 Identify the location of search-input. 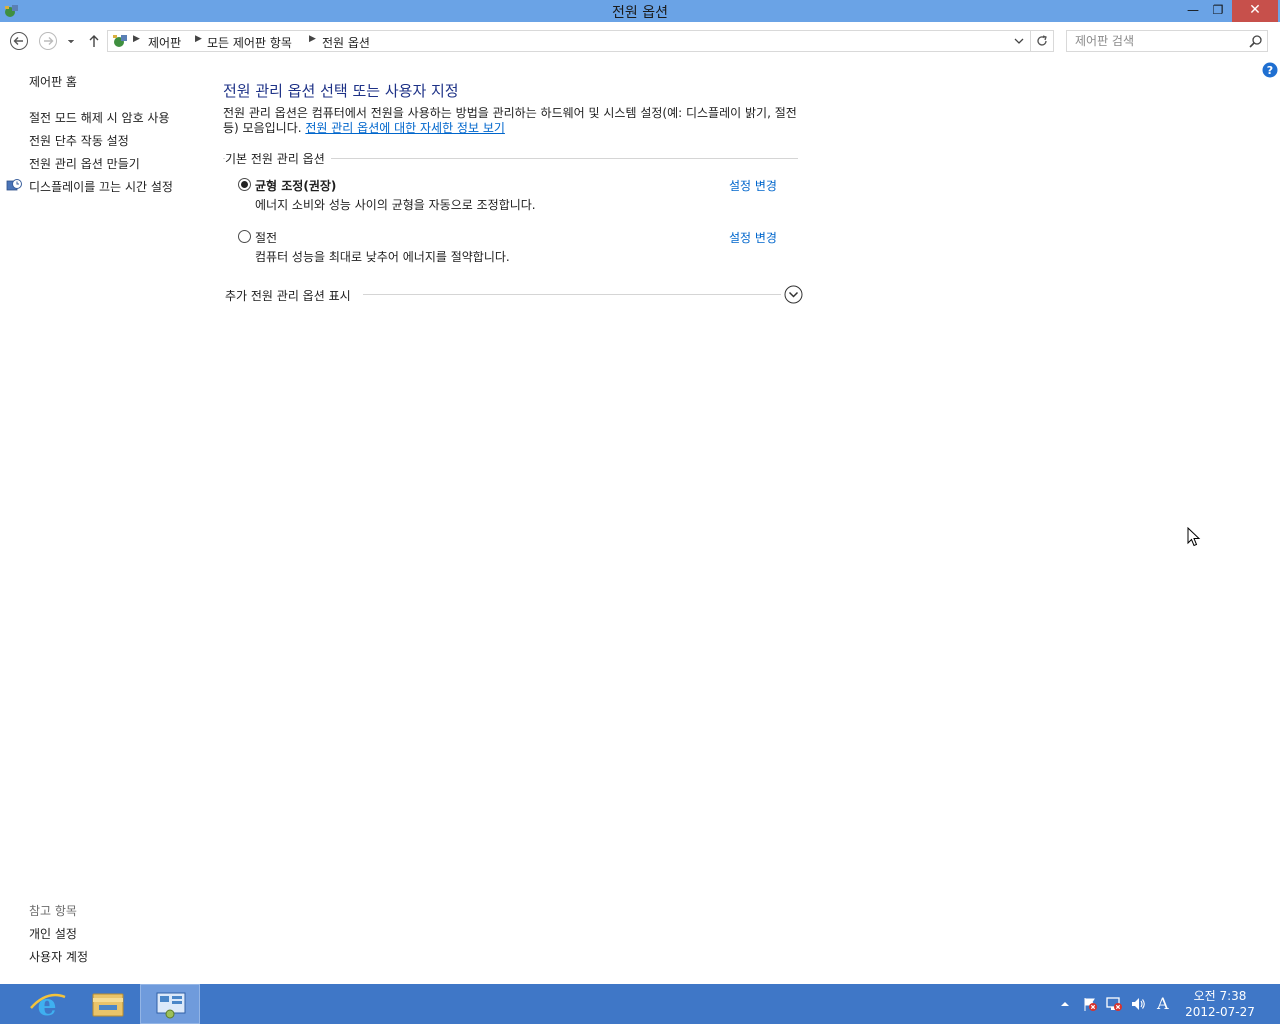
(1160, 41).